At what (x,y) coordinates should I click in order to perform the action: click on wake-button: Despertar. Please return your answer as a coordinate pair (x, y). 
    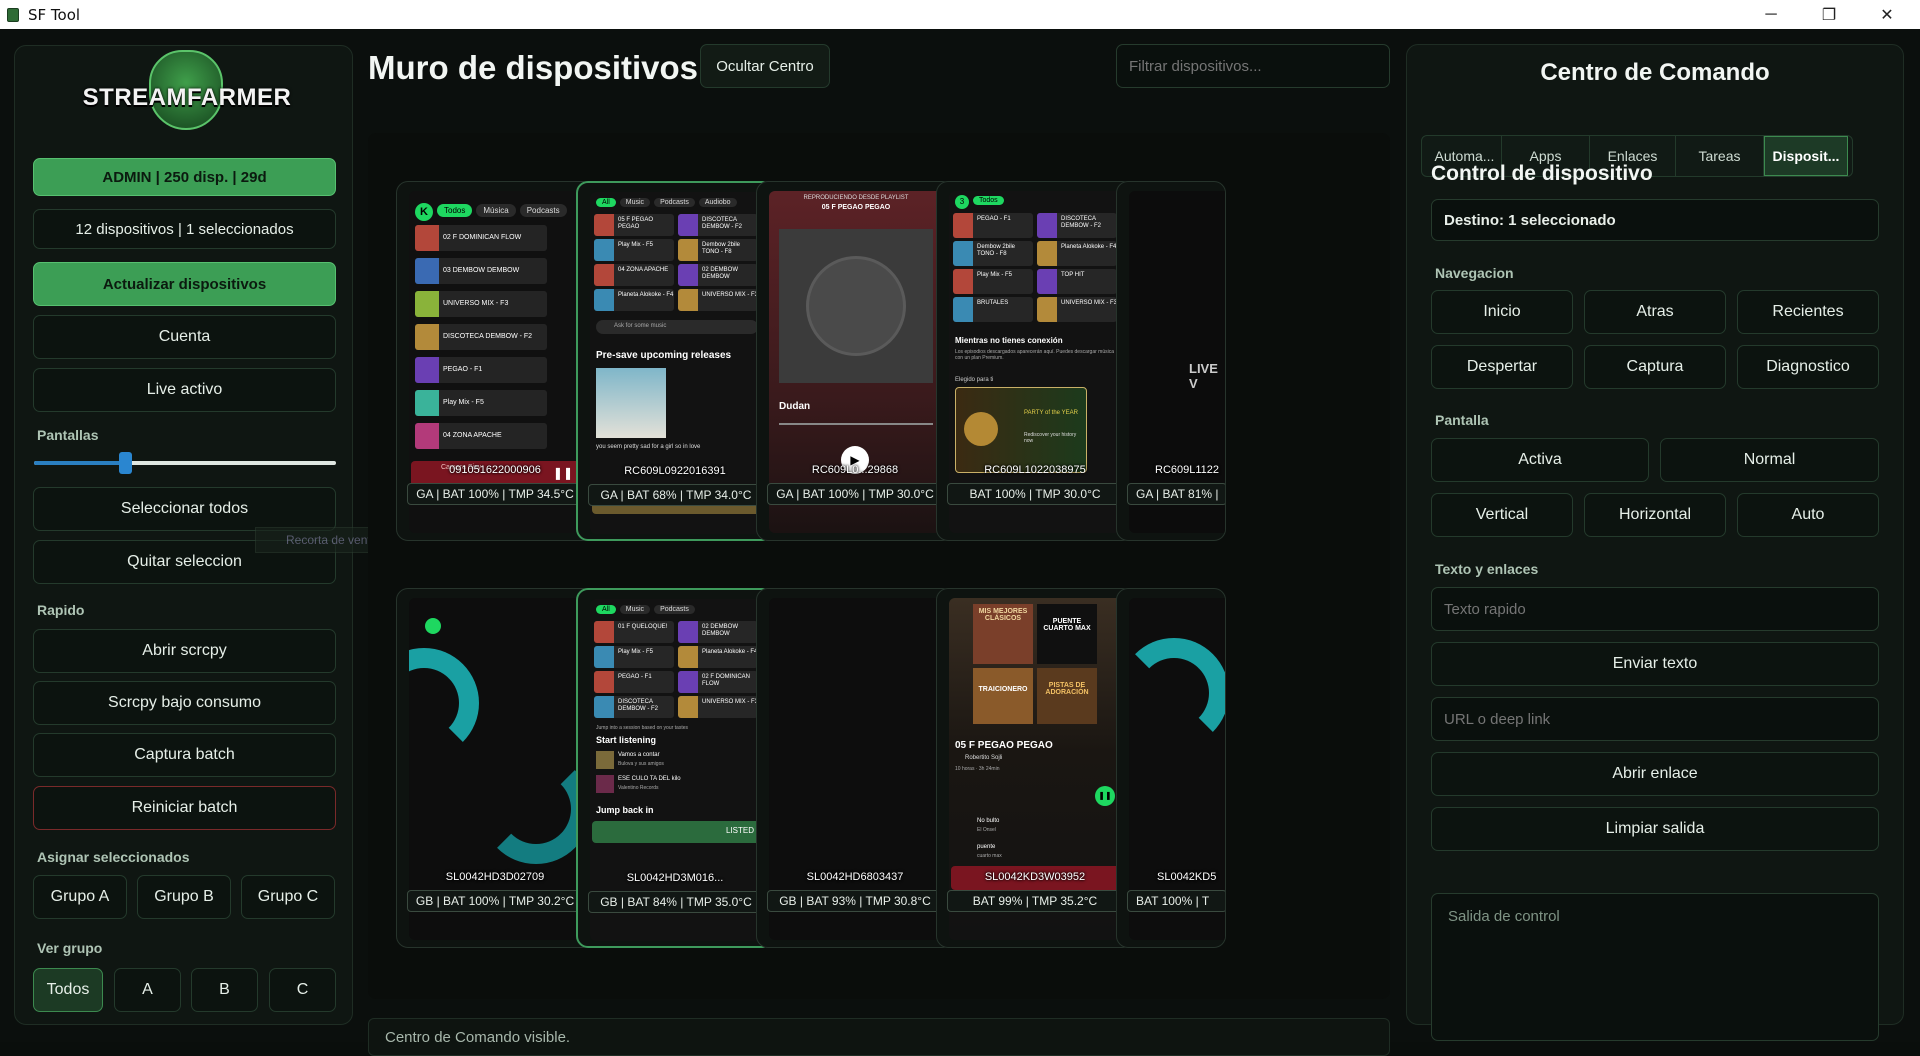
    Looking at the image, I should click on (1502, 367).